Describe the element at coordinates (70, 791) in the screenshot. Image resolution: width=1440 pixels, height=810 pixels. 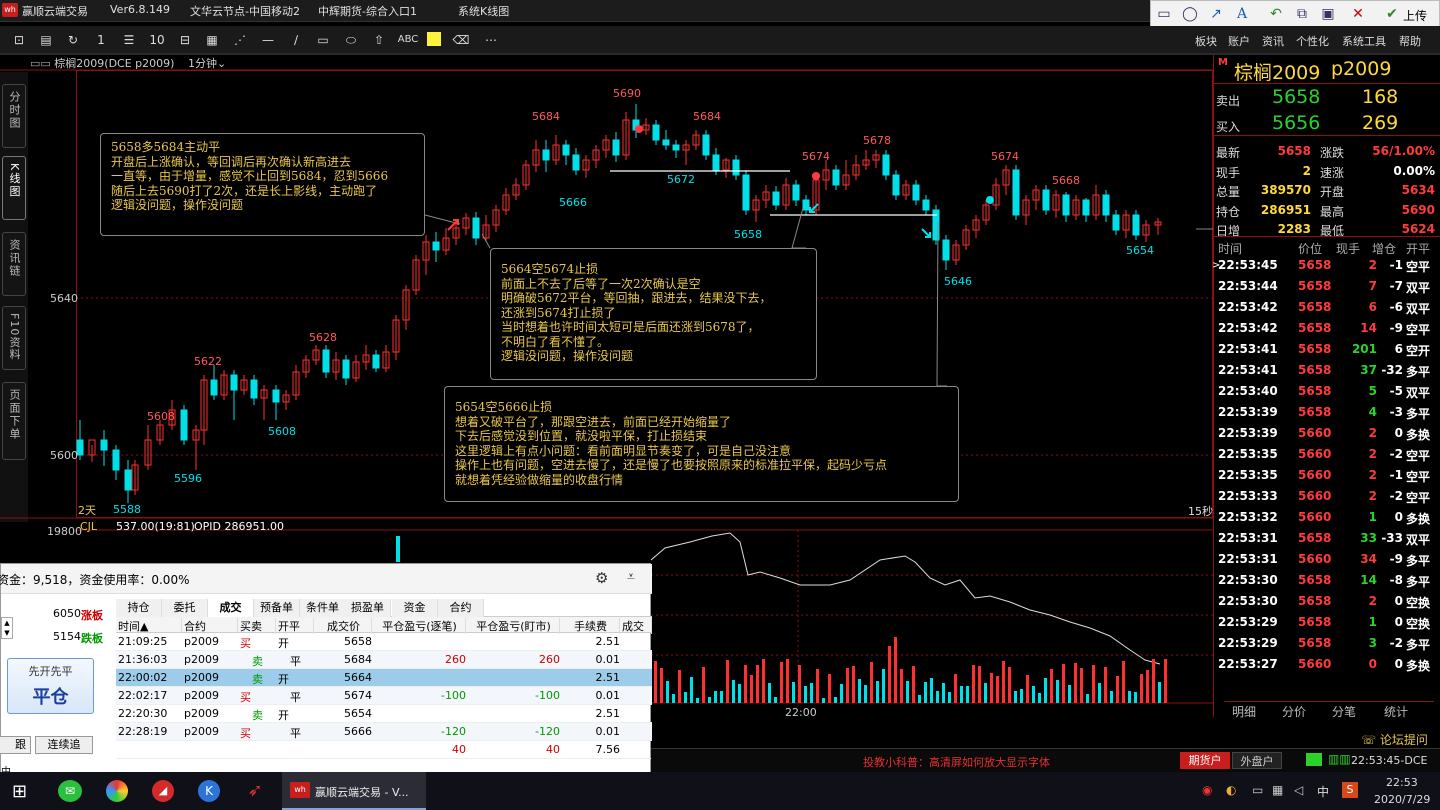
I see `wechat-icon: ✉` at that location.